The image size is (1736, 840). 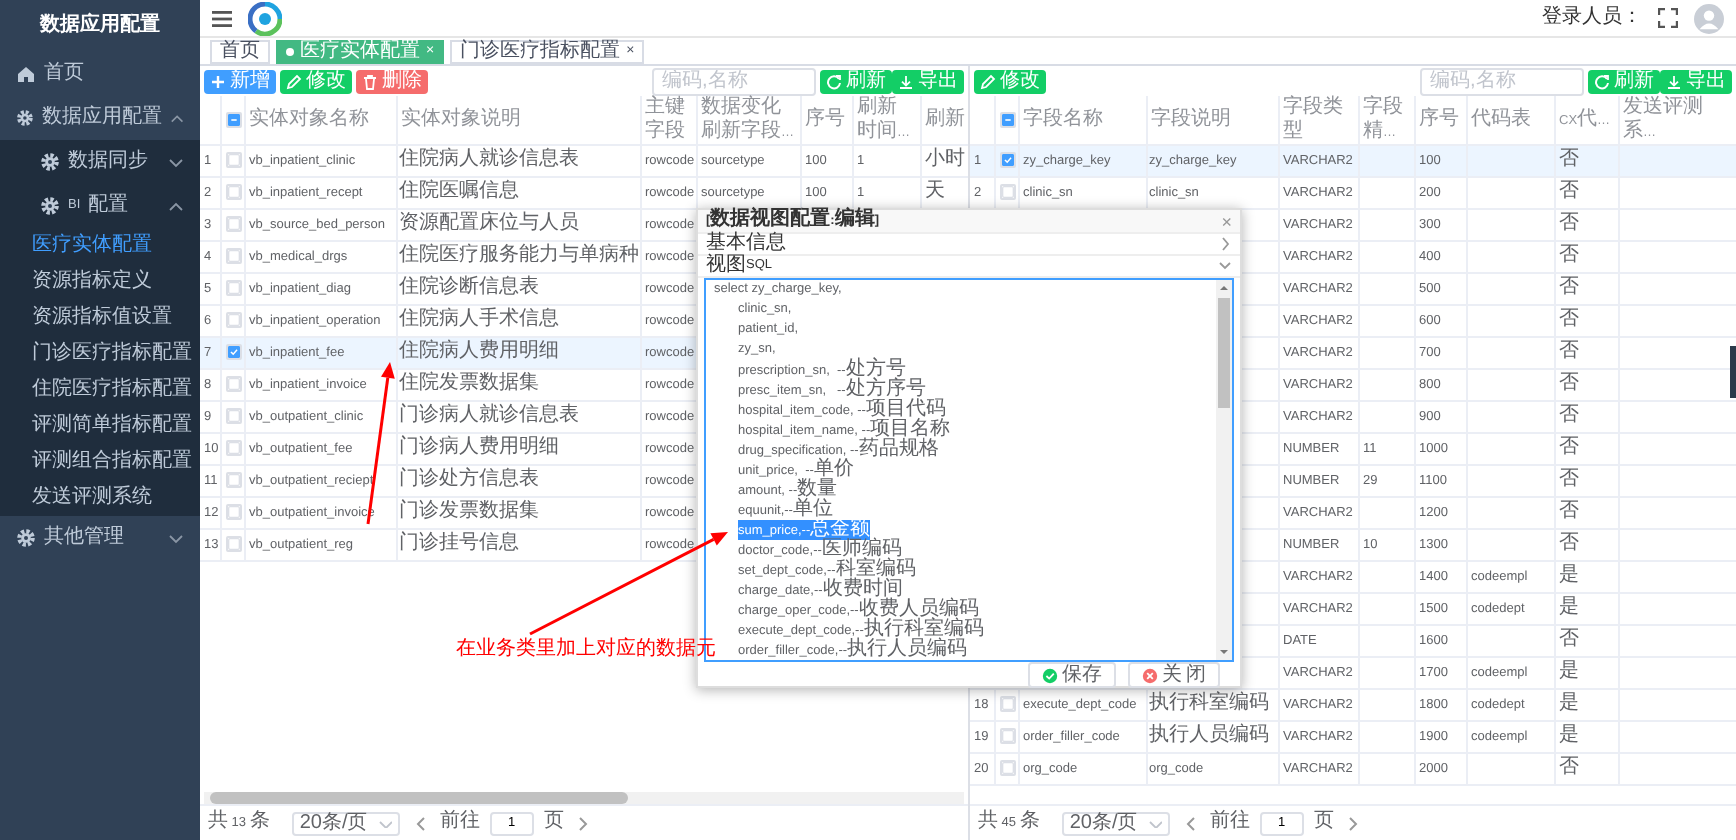 What do you see at coordinates (100, 74) in the screenshot?
I see `menu-item: 首页` at bounding box center [100, 74].